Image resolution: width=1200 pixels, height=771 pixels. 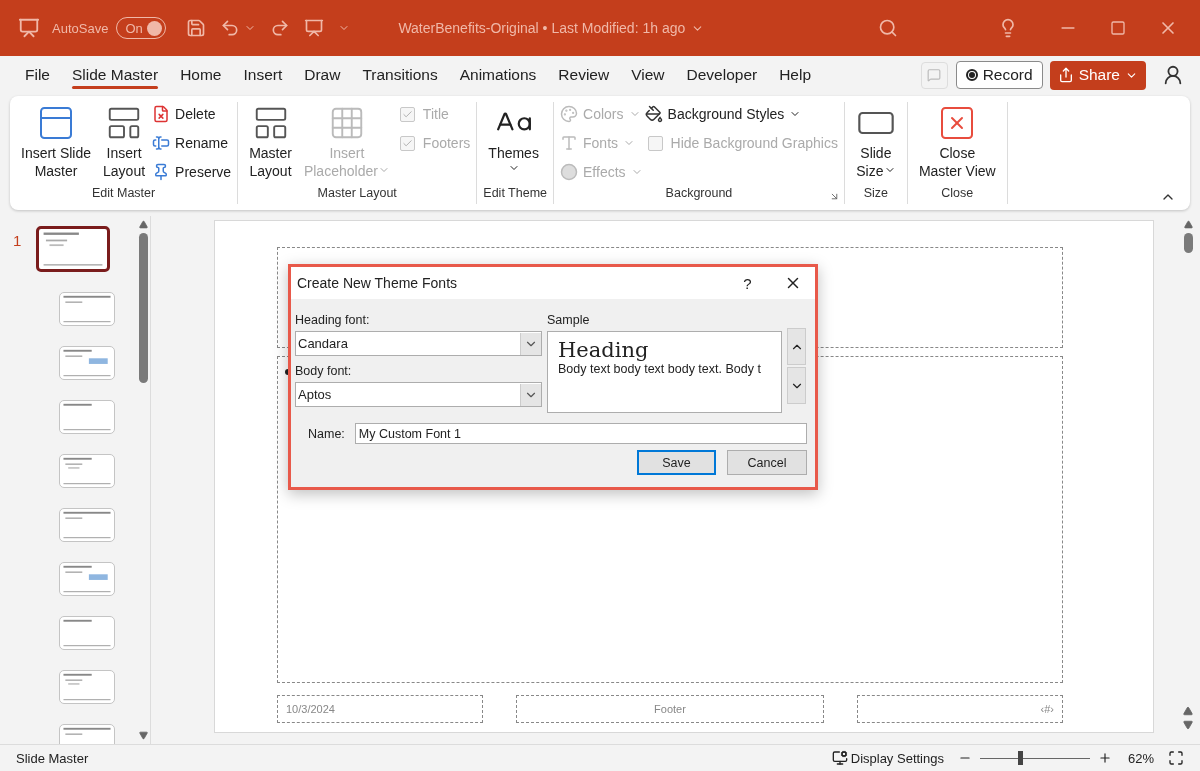 I want to click on group-label: Size, so click(x=876, y=194).